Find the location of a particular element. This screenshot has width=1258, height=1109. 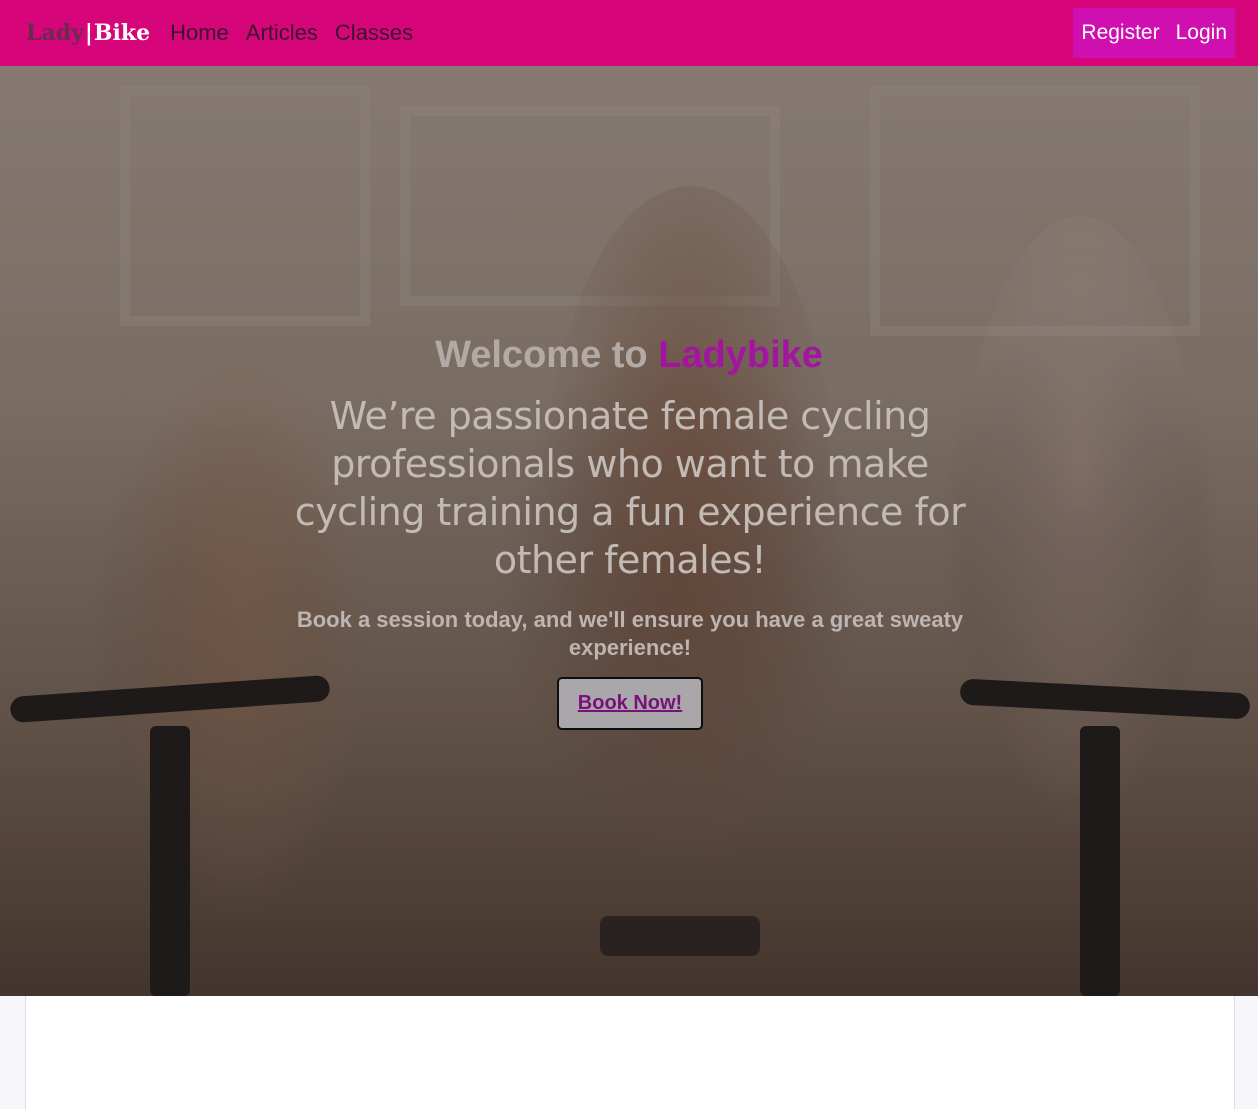

auth-links: Register Login is located at coordinates (1154, 33).